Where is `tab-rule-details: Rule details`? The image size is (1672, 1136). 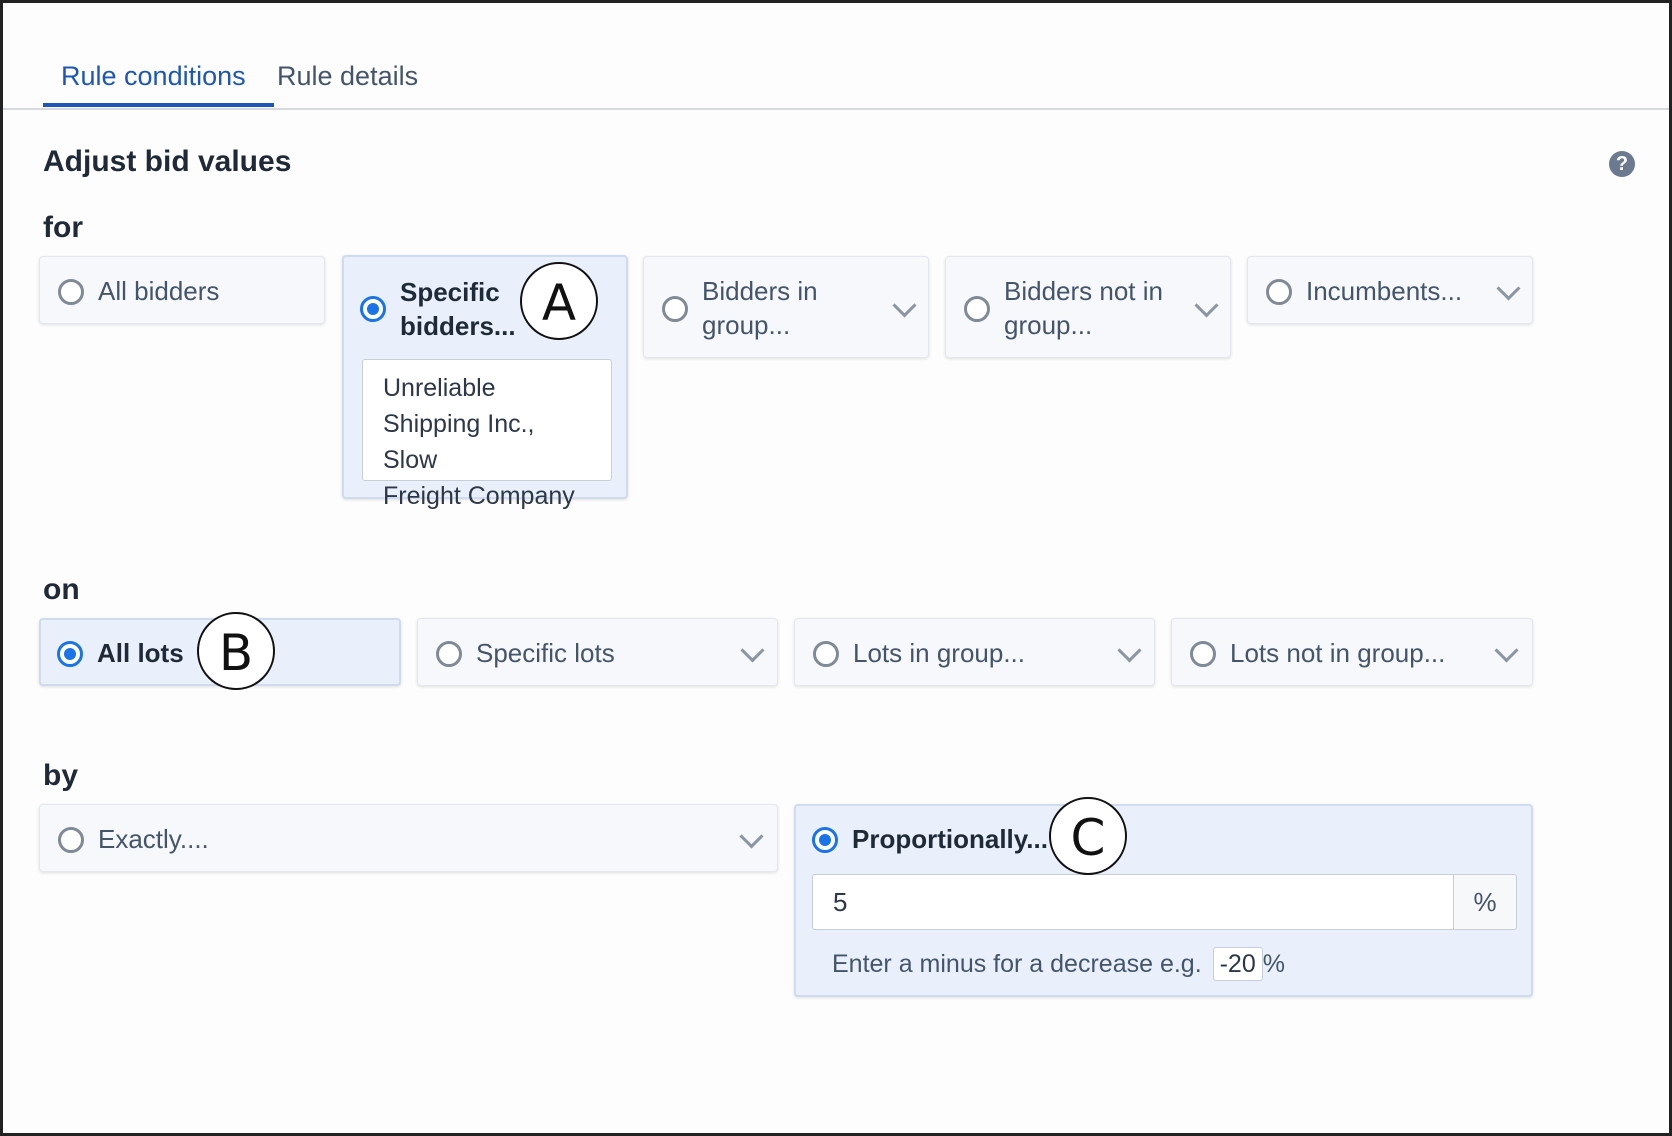
tab-rule-details: Rule details is located at coordinates (347, 76).